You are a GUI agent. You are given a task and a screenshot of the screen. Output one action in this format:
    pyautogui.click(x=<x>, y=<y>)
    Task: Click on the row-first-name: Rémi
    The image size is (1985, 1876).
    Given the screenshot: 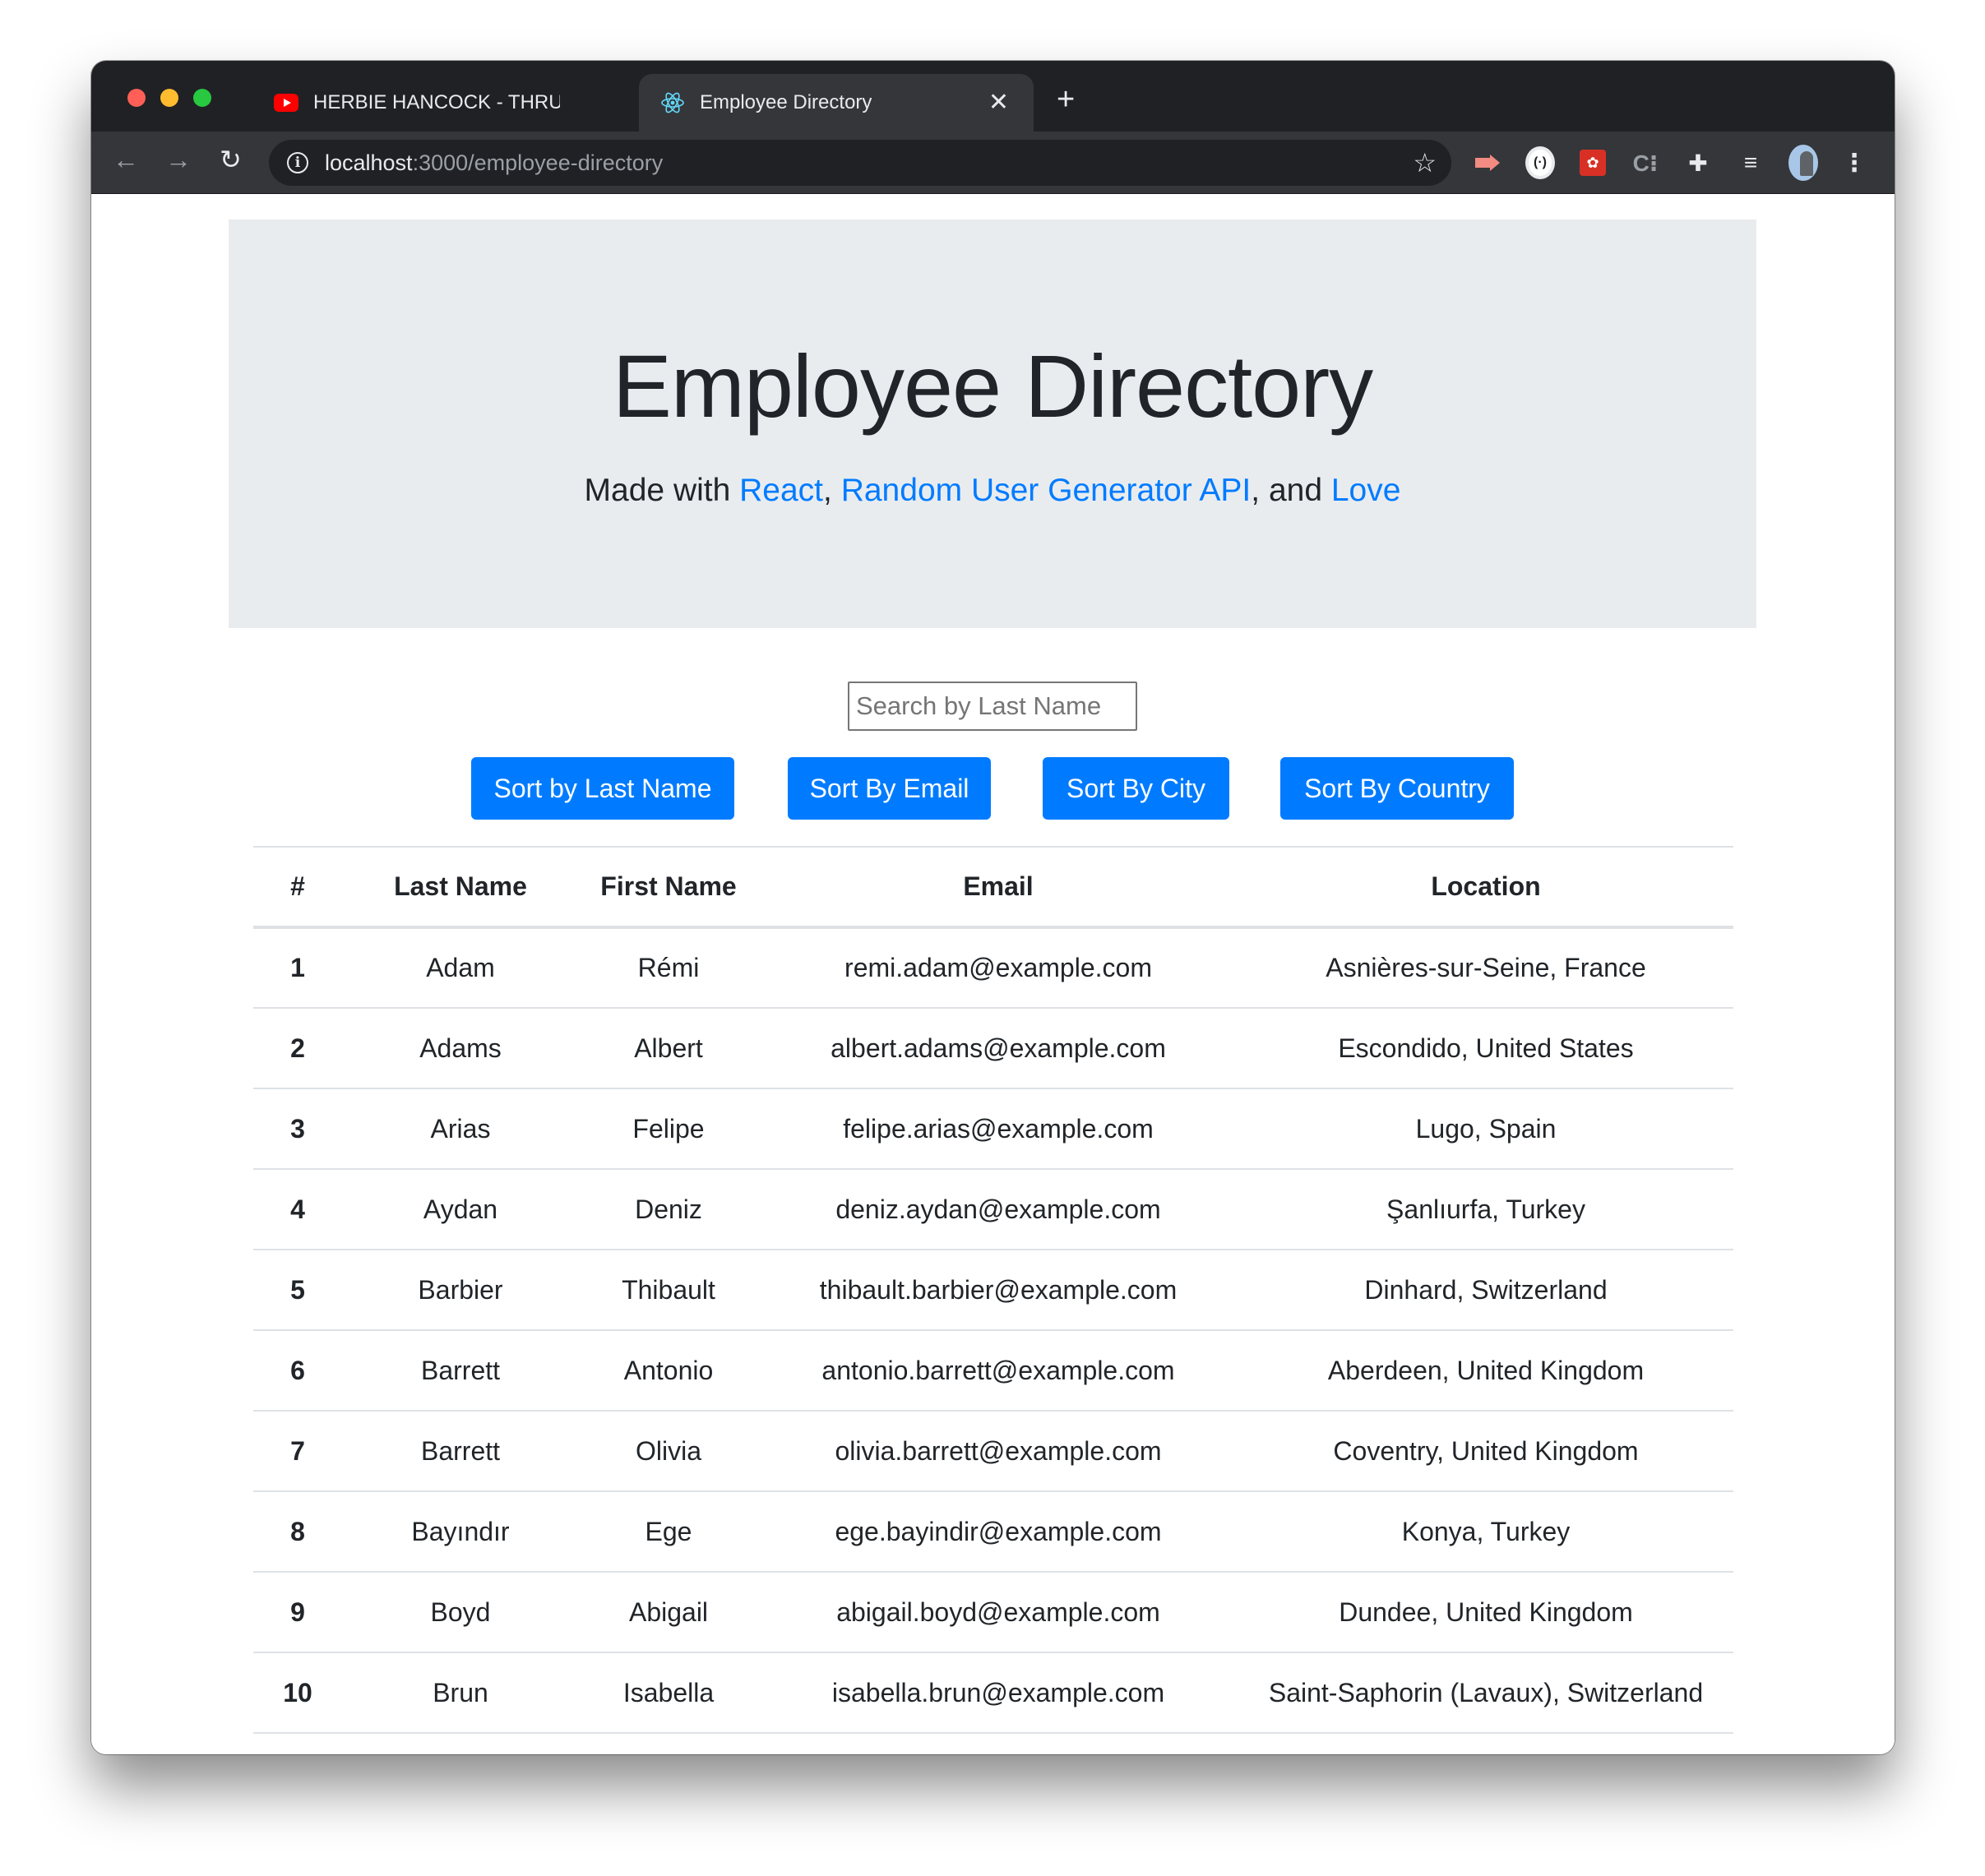 What is the action you would take?
    pyautogui.click(x=668, y=967)
    